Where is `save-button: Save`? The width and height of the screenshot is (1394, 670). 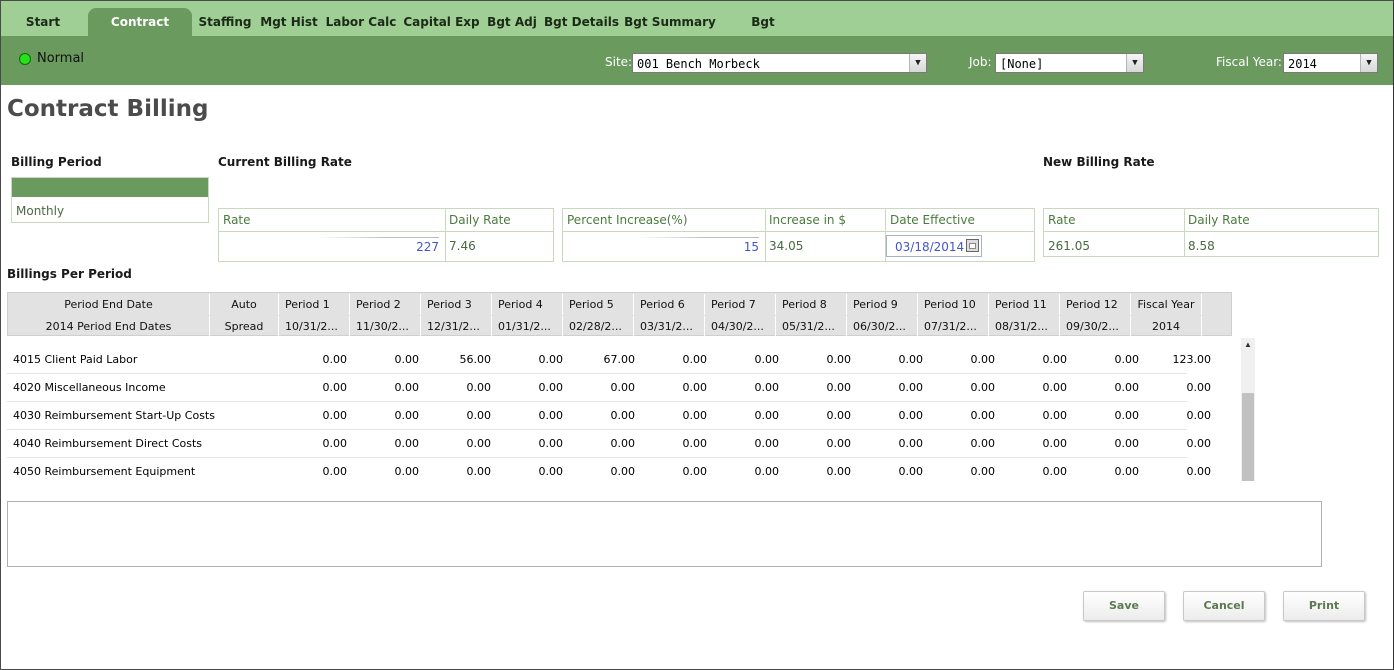
save-button: Save is located at coordinates (1124, 606).